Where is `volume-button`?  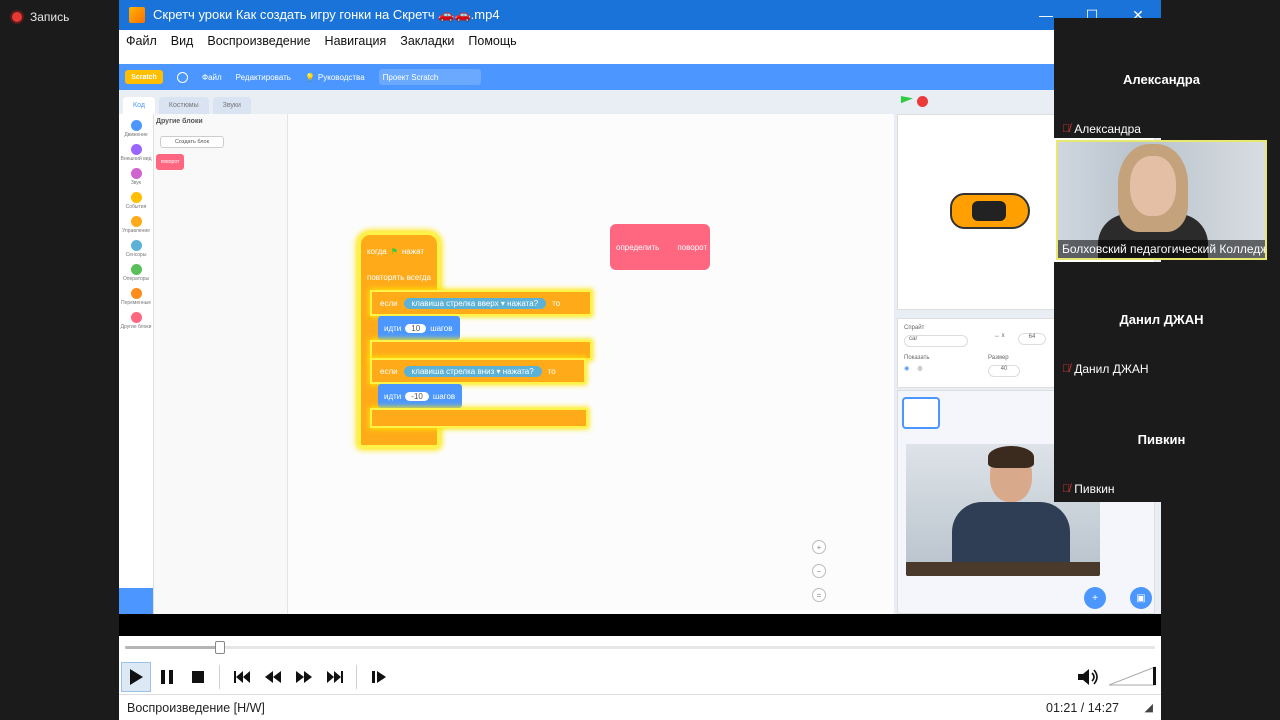
volume-button is located at coordinates (1088, 677).